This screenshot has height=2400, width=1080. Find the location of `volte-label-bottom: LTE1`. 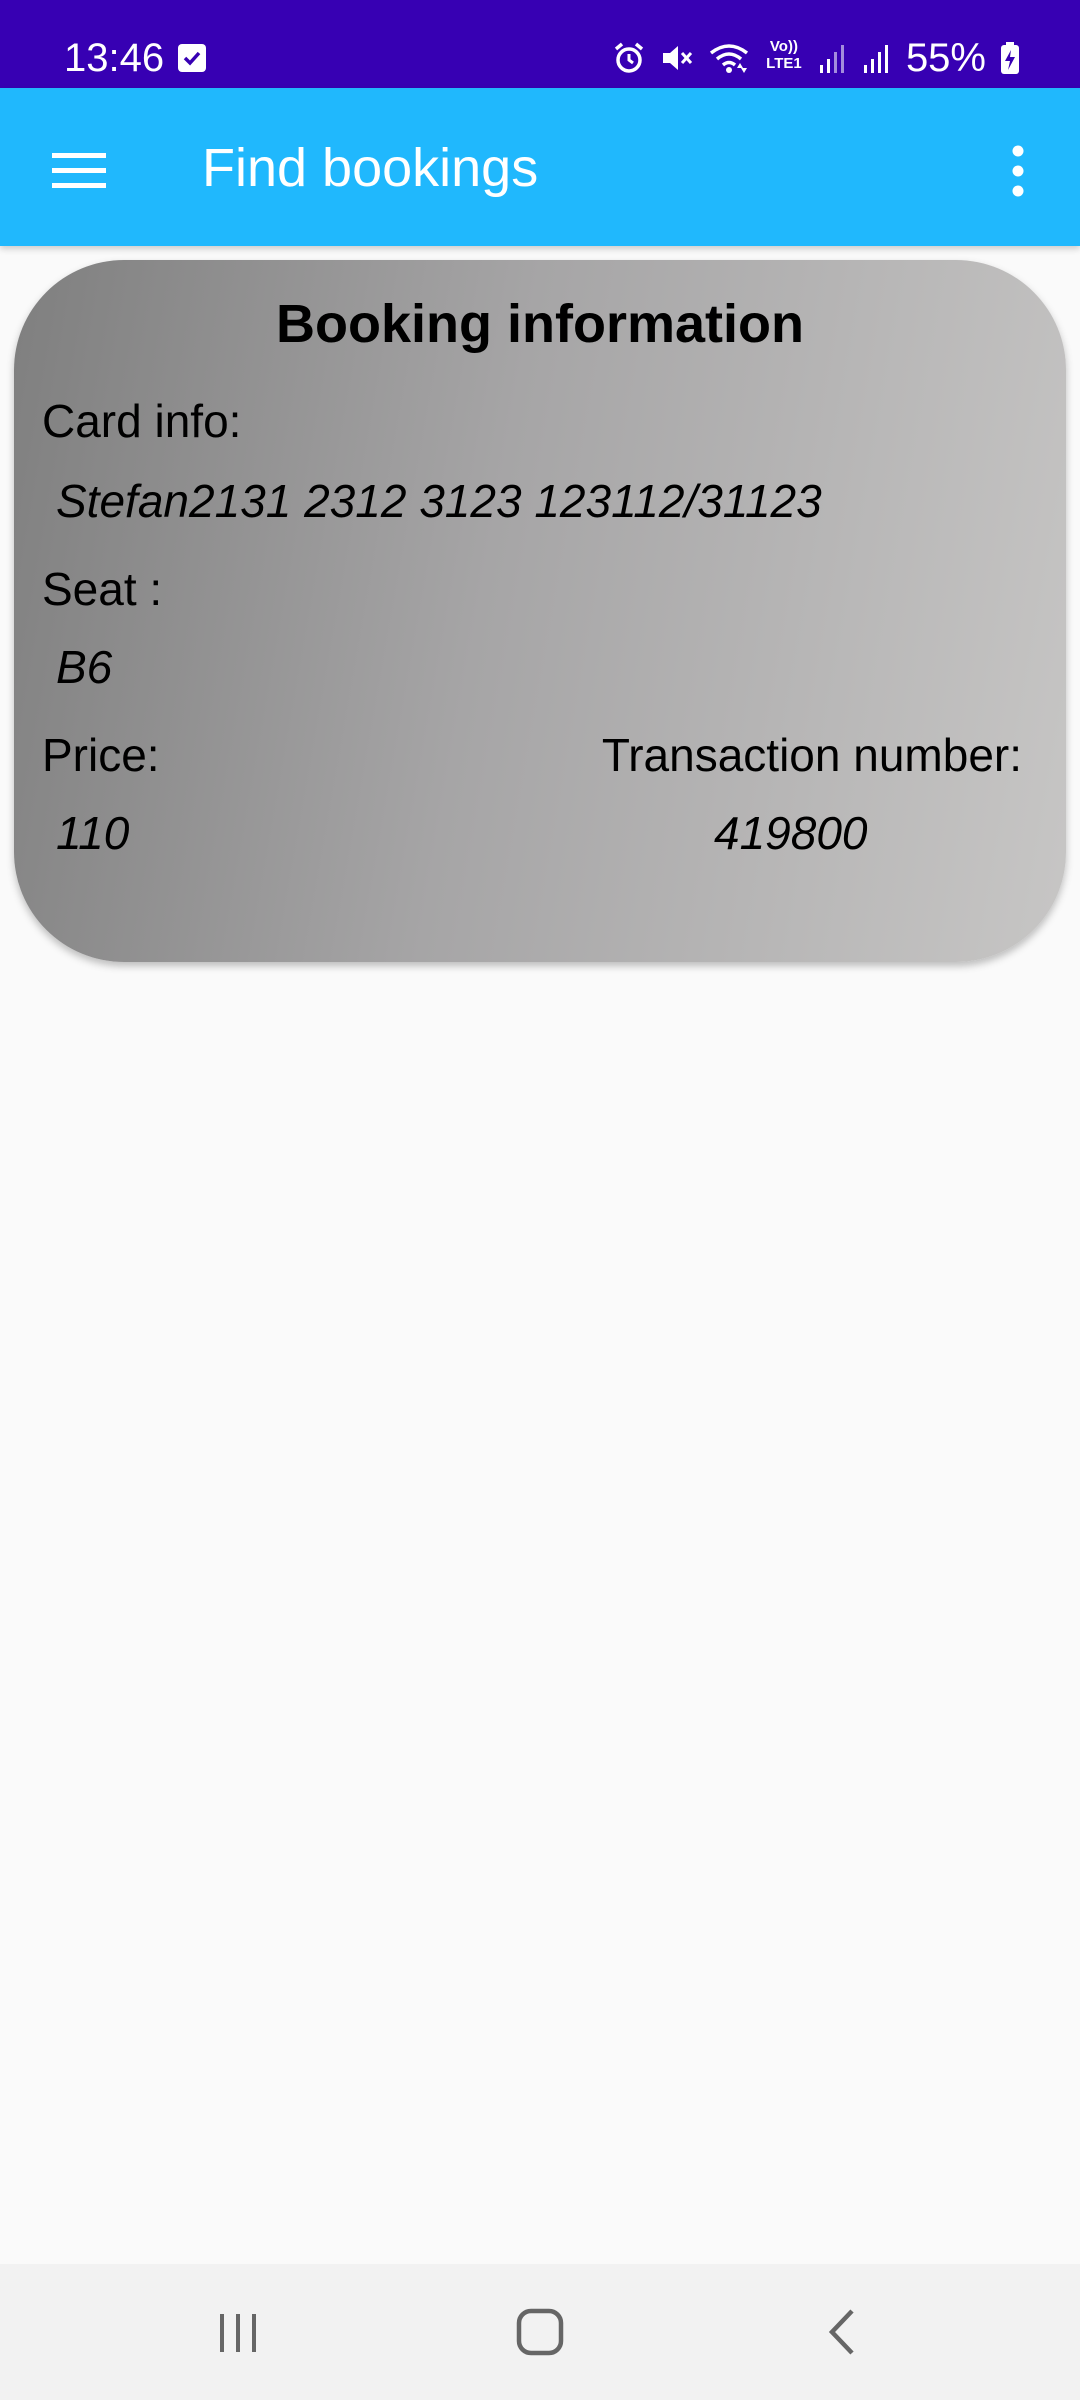

volte-label-bottom: LTE1 is located at coordinates (784, 63).